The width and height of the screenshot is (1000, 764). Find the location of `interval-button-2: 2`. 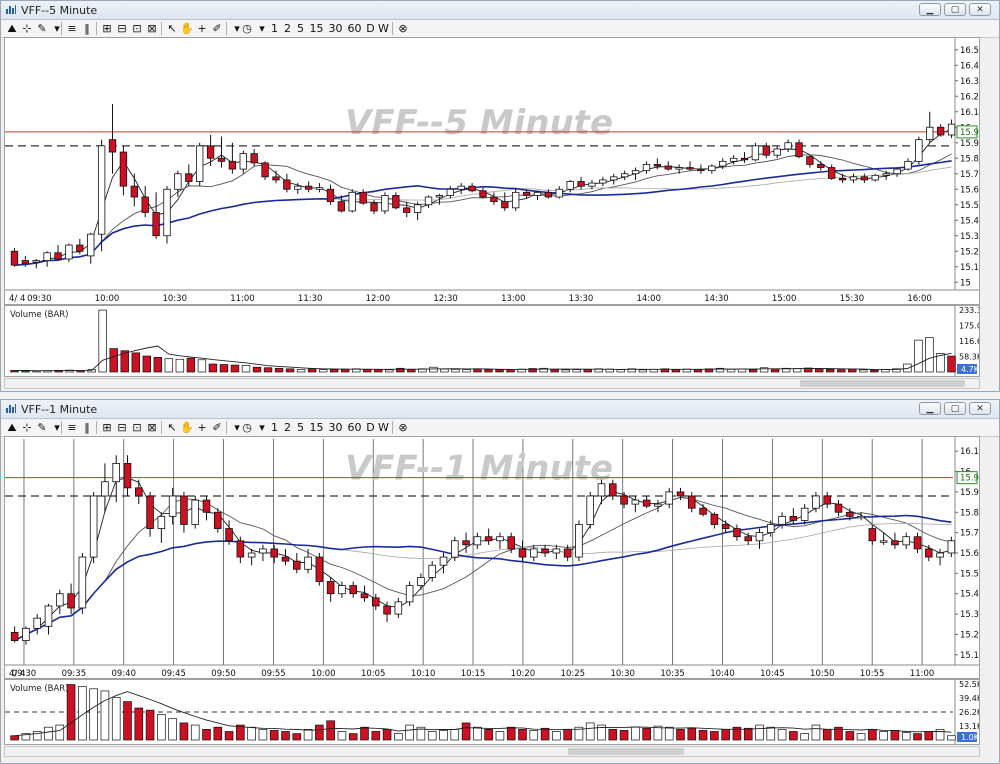

interval-button-2: 2 is located at coordinates (287, 427).